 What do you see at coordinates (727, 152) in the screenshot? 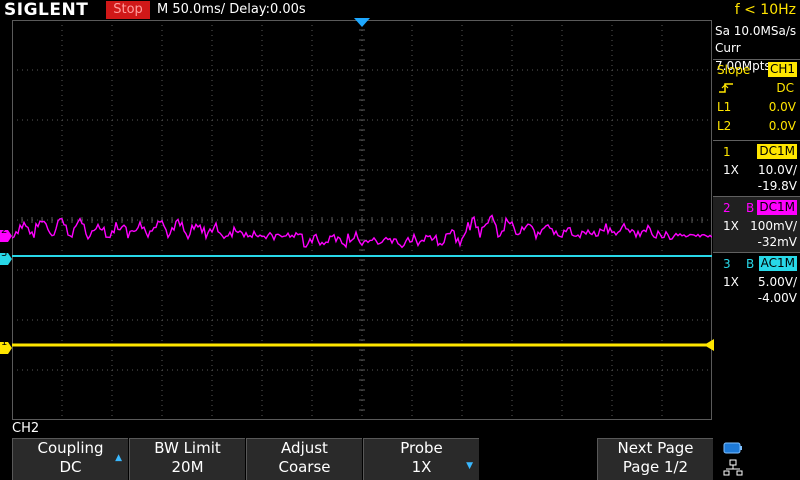
I see `ch1-number: 1` at bounding box center [727, 152].